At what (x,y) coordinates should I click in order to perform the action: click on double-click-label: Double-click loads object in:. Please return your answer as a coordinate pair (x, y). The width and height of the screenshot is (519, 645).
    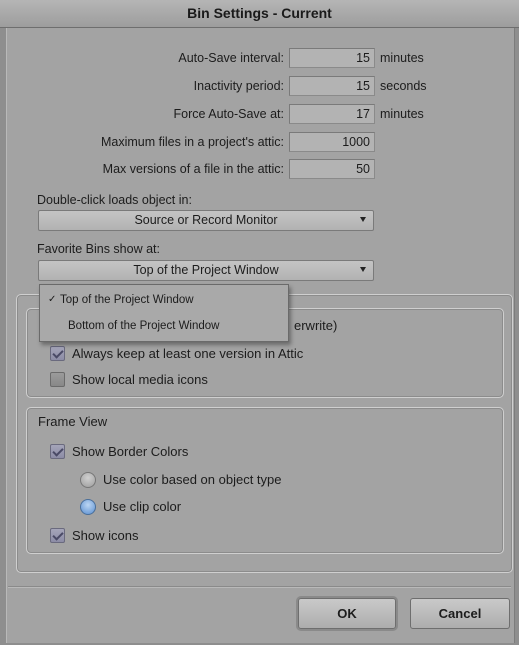
    Looking at the image, I should click on (114, 200).